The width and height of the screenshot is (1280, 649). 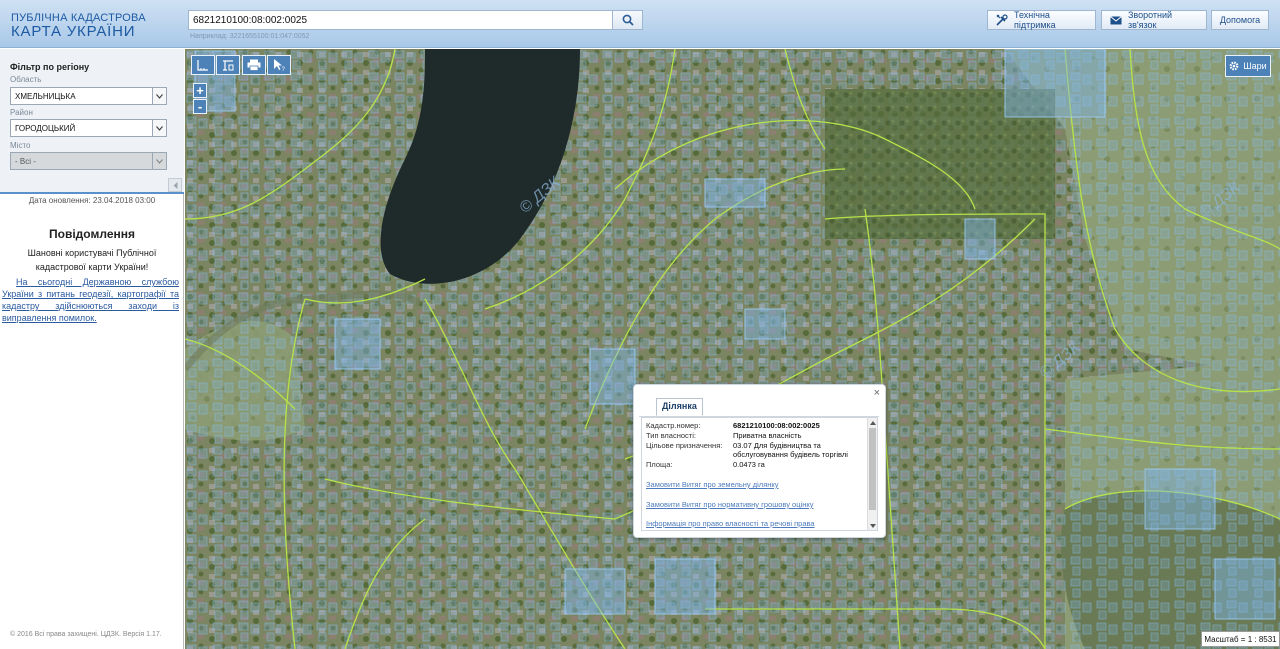 What do you see at coordinates (400, 20) in the screenshot?
I see `cadastral-search-input` at bounding box center [400, 20].